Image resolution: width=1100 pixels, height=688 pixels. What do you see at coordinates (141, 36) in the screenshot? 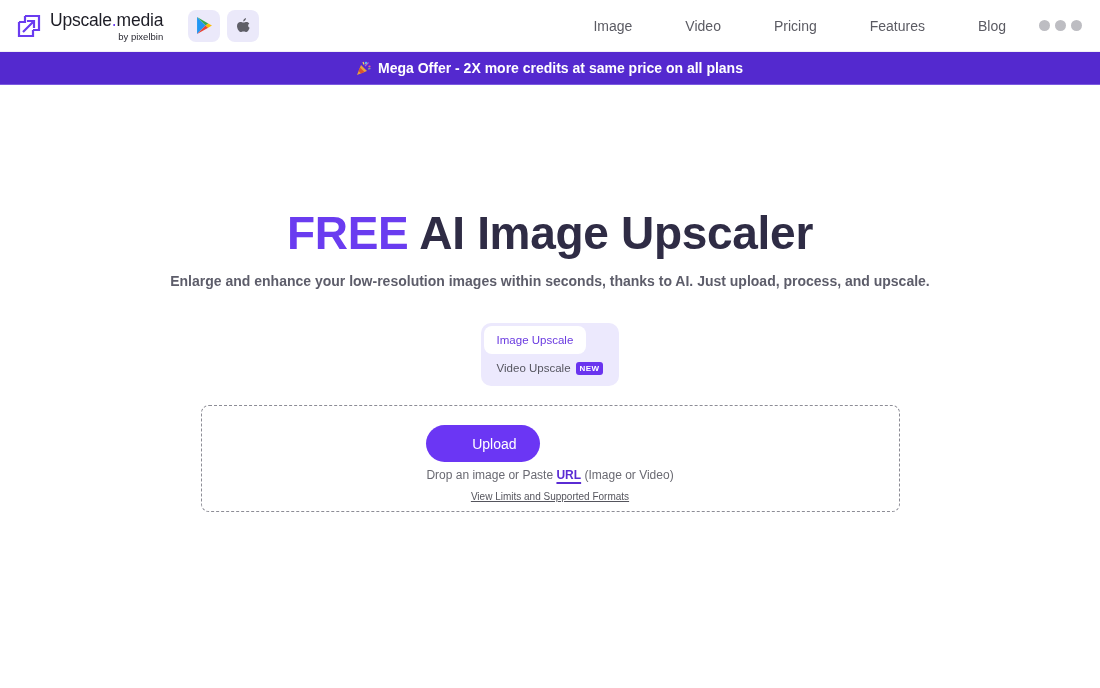
I see `logo-byline: by pixelbin` at bounding box center [141, 36].